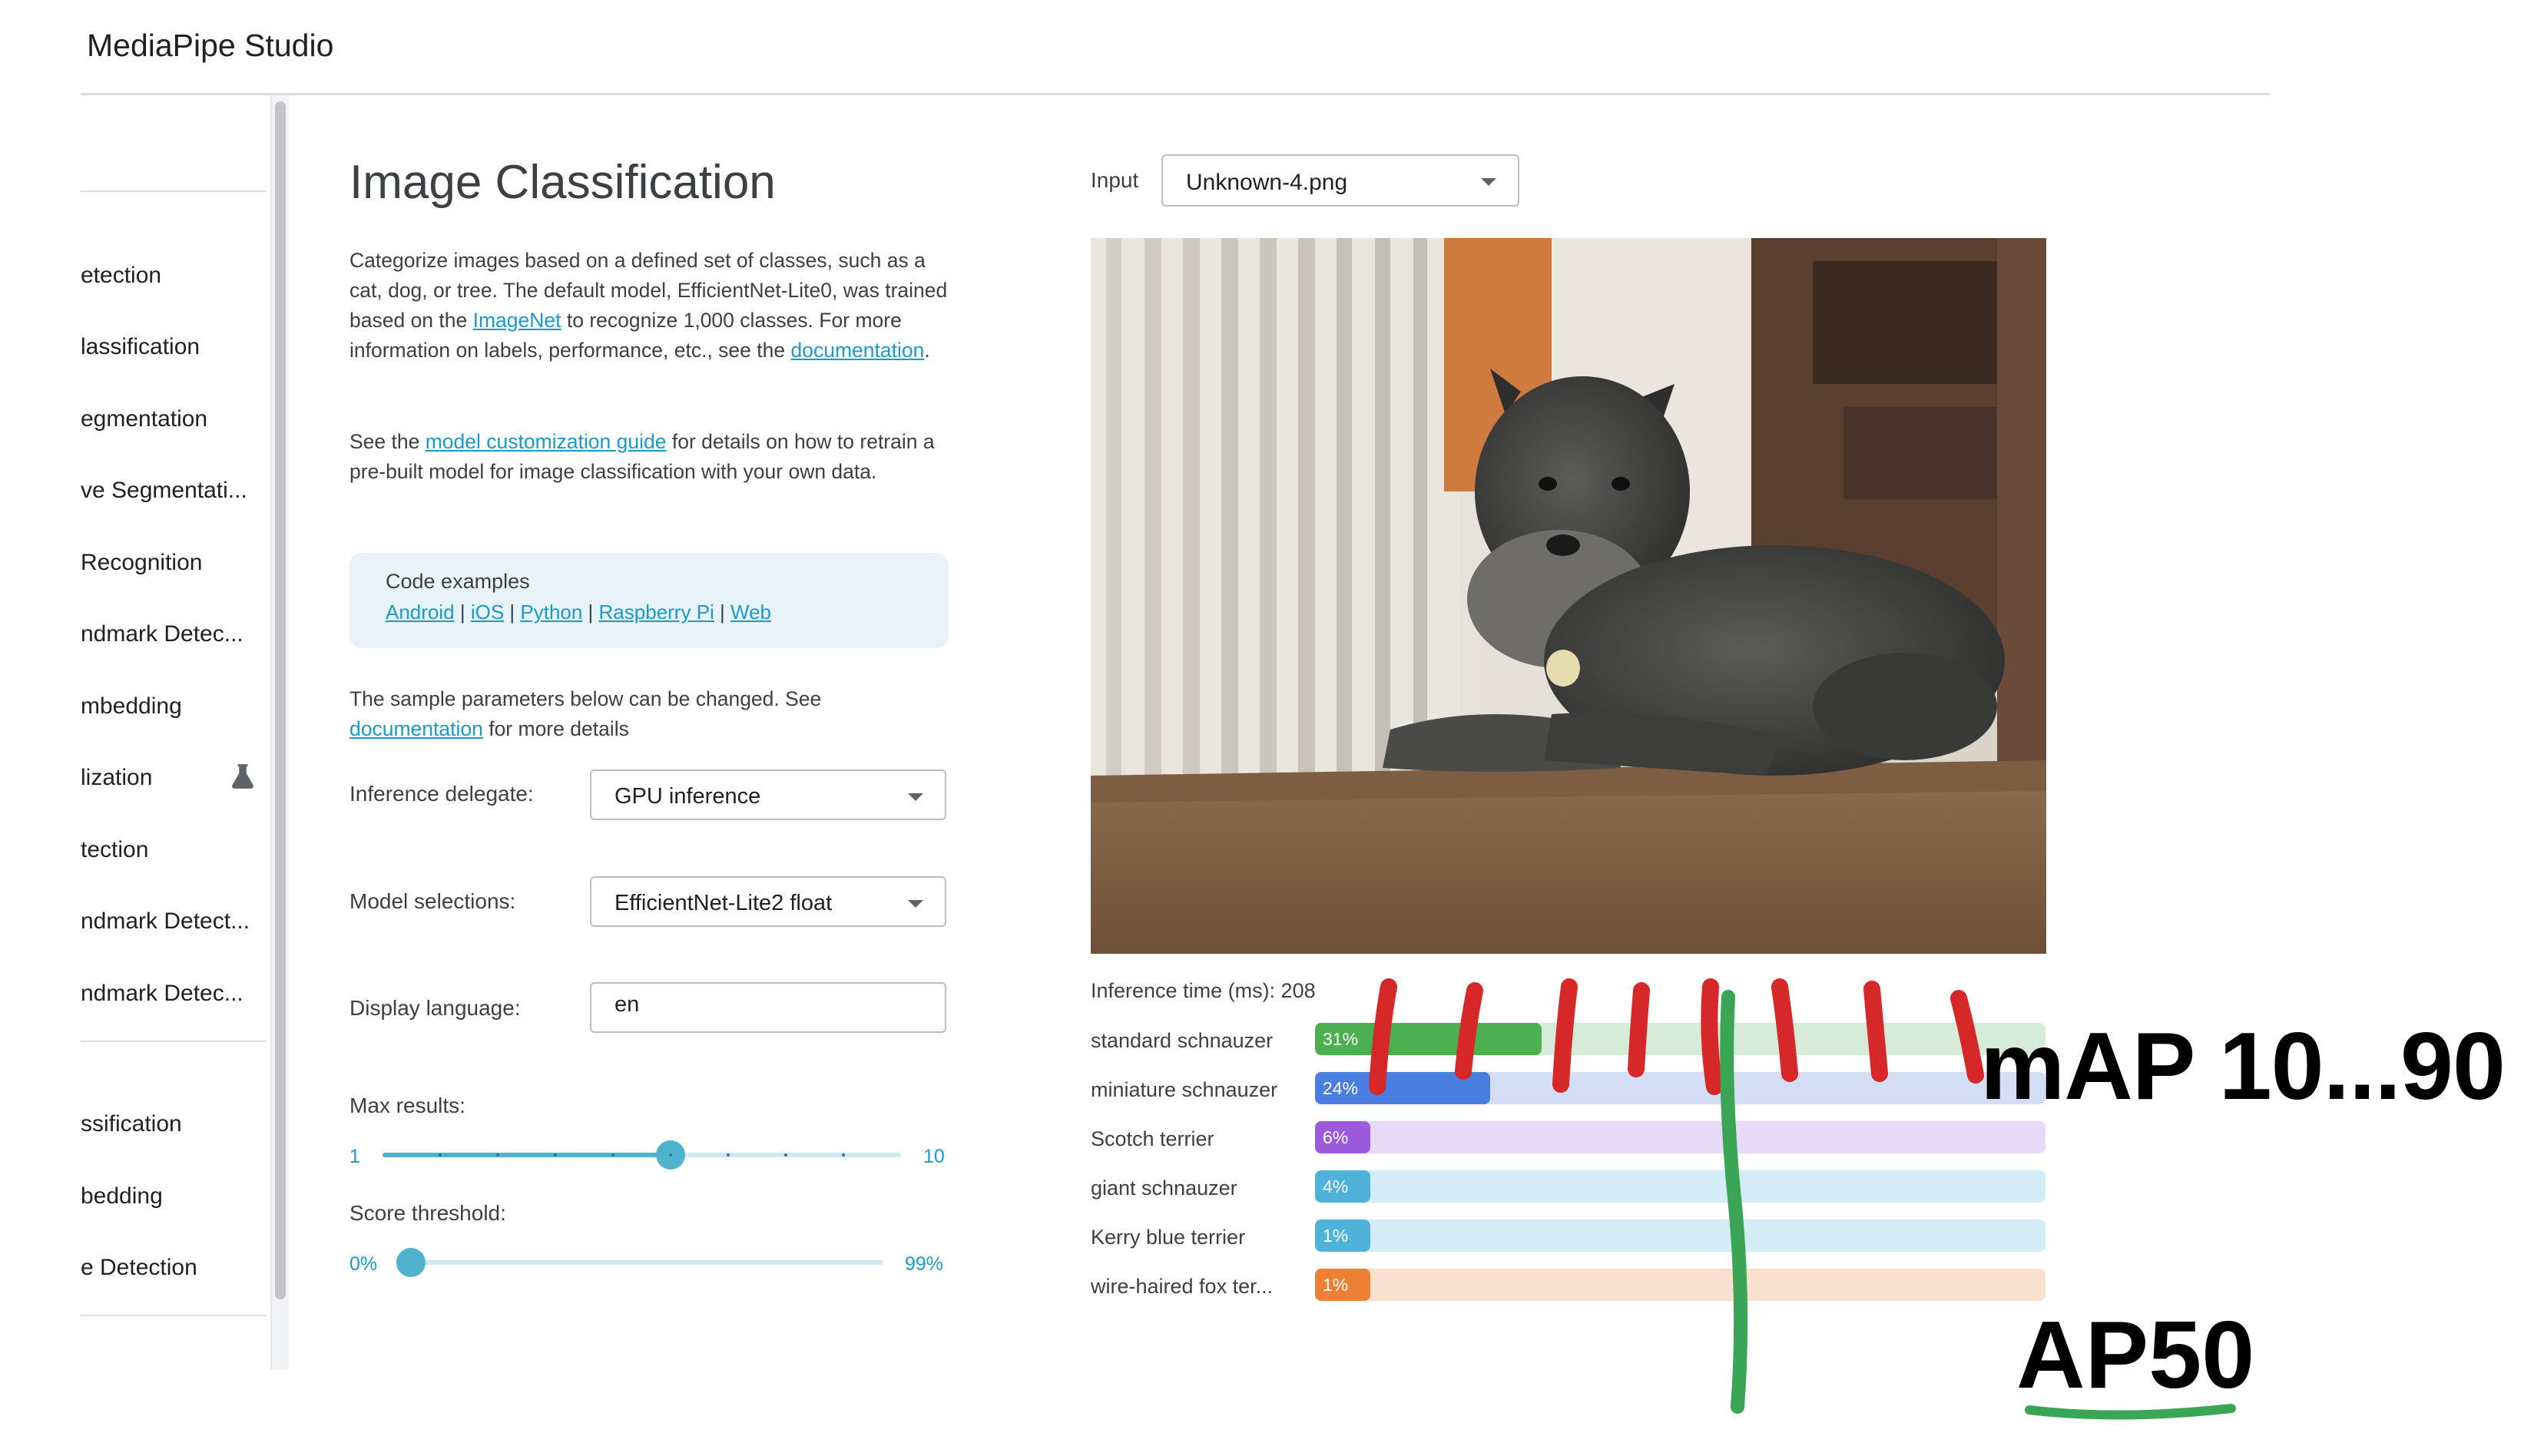  Describe the element at coordinates (924, 1264) in the screenshot. I see `score-threshold-max: 99%` at that location.